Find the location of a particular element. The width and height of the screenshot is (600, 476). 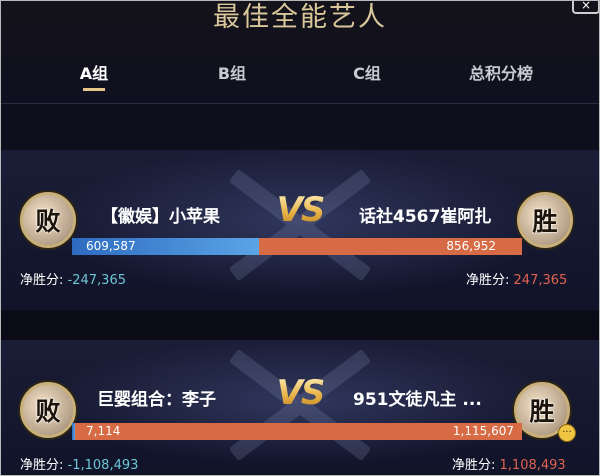

right-score: 856,952 is located at coordinates (471, 246).